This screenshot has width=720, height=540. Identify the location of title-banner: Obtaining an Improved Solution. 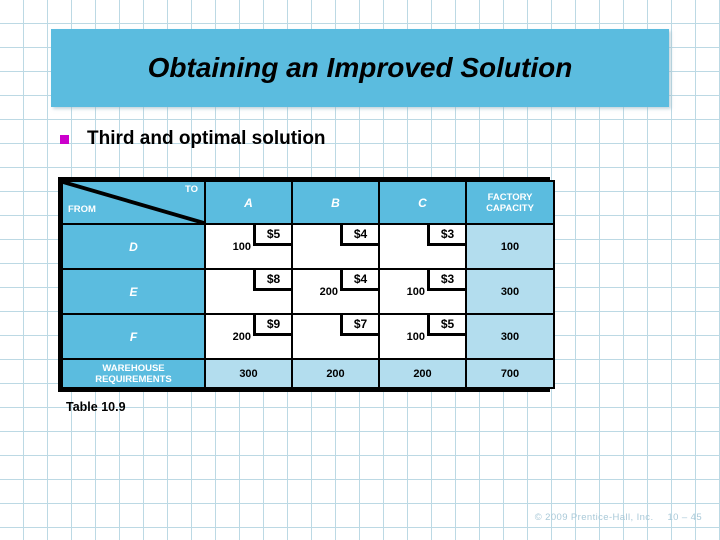
(360, 68).